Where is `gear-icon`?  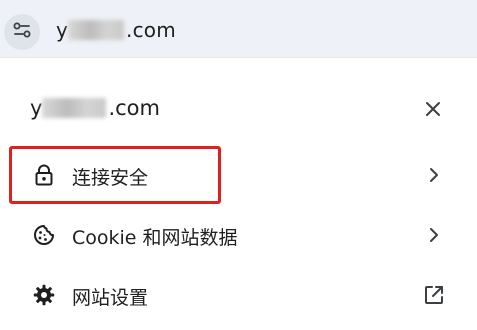
gear-icon is located at coordinates (44, 295).